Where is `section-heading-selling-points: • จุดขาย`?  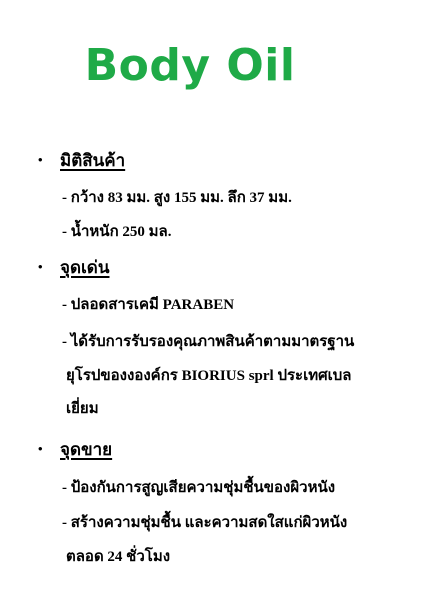 section-heading-selling-points: • จุดขาย is located at coordinates (75, 449).